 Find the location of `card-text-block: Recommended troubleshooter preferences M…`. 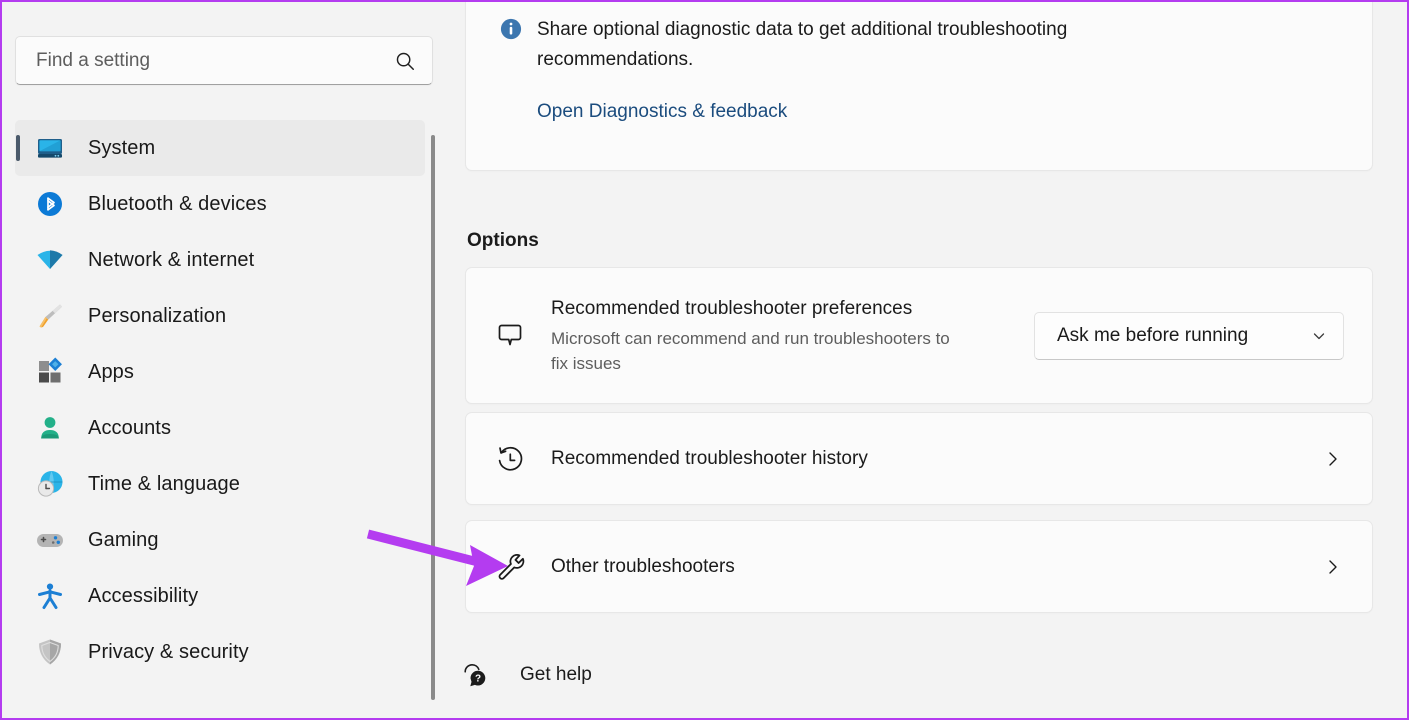

card-text-block: Recommended troubleshooter preferences M… is located at coordinates (792, 335).